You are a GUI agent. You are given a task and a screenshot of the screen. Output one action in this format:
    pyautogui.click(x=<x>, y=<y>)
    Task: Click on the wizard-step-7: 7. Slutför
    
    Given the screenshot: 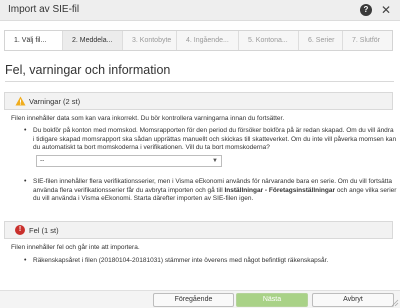 What is the action you would take?
    pyautogui.click(x=366, y=40)
    